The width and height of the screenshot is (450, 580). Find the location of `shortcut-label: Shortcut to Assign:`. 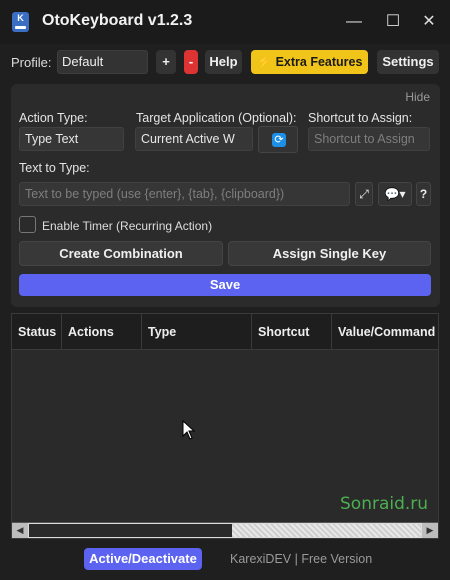

shortcut-label: Shortcut to Assign: is located at coordinates (360, 118).